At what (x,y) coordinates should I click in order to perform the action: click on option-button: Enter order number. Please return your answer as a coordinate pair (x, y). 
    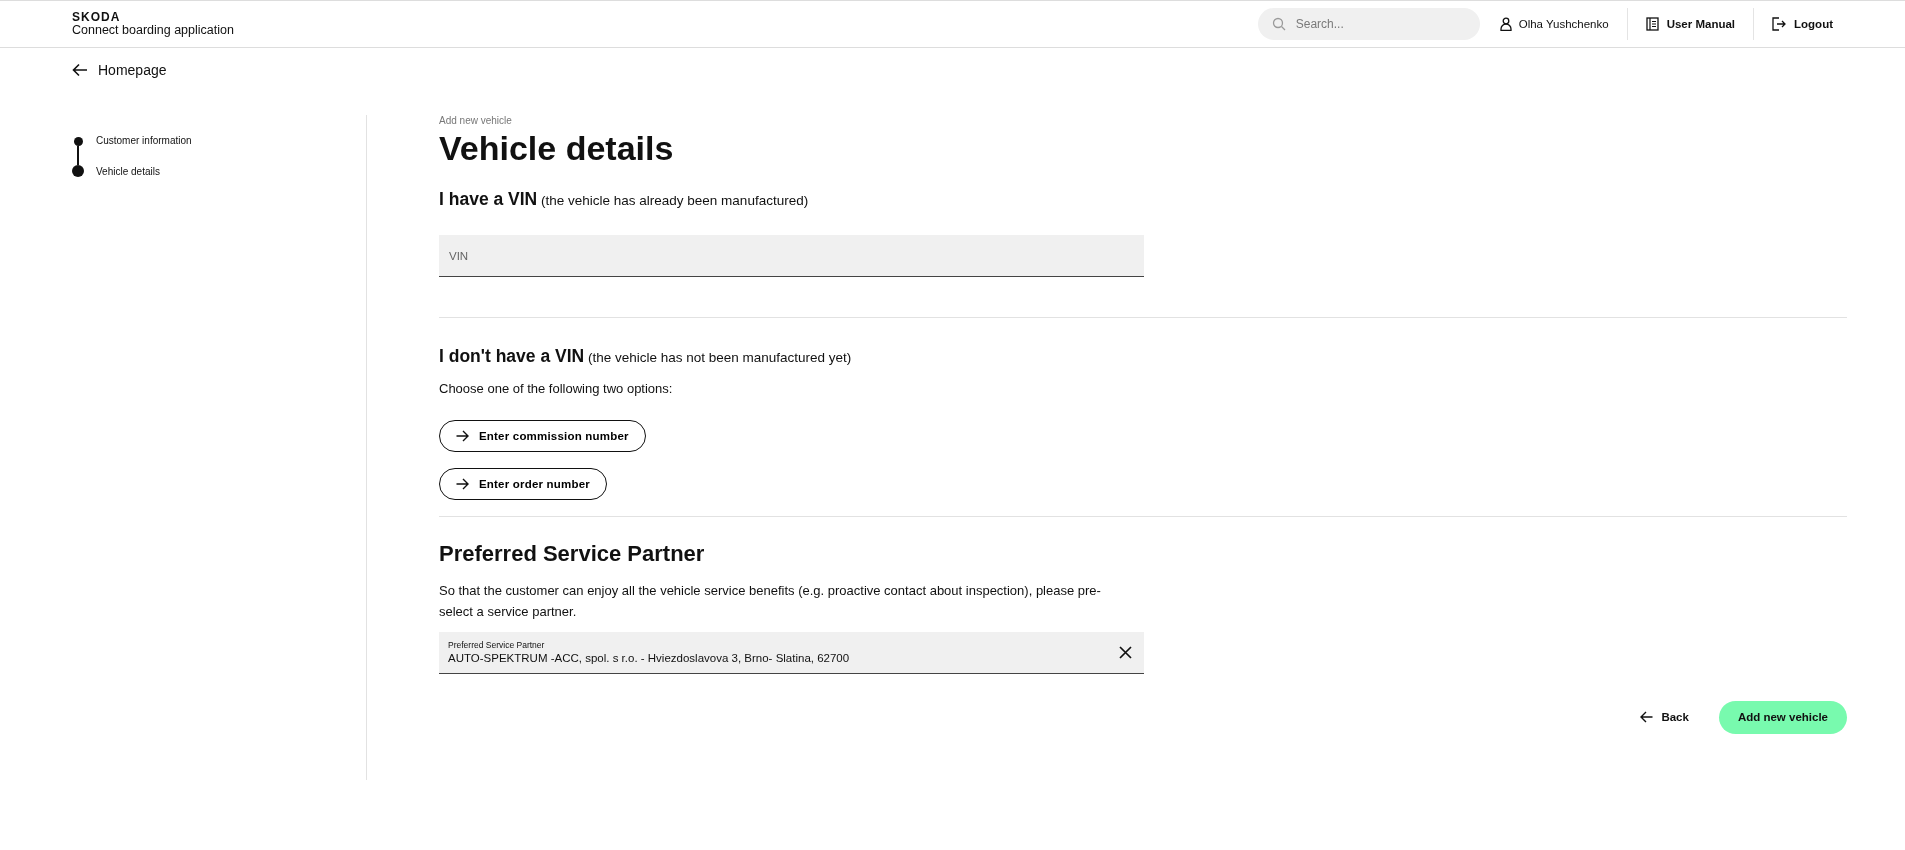
    Looking at the image, I should click on (523, 484).